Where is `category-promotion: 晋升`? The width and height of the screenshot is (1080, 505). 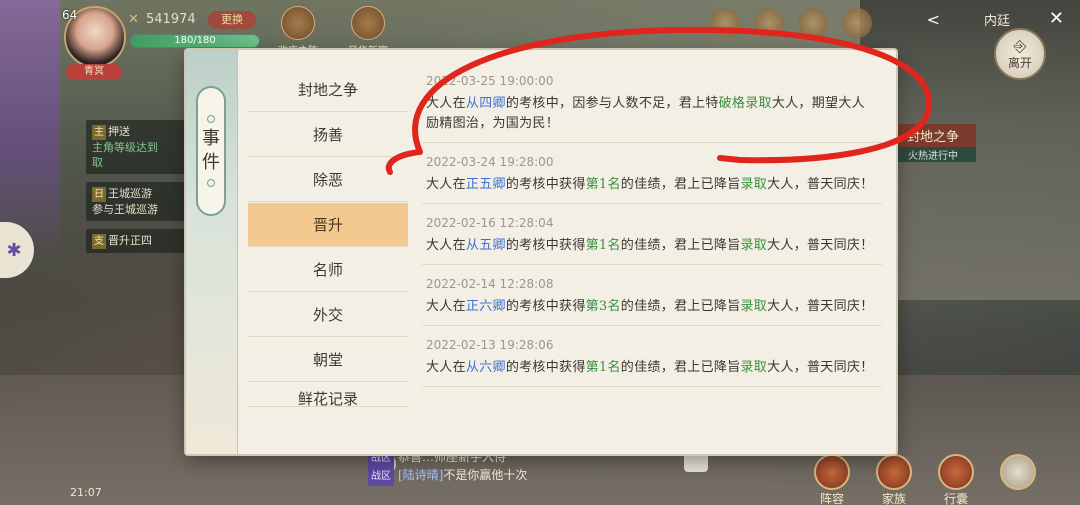
category-promotion: 晋升 is located at coordinates (328, 225).